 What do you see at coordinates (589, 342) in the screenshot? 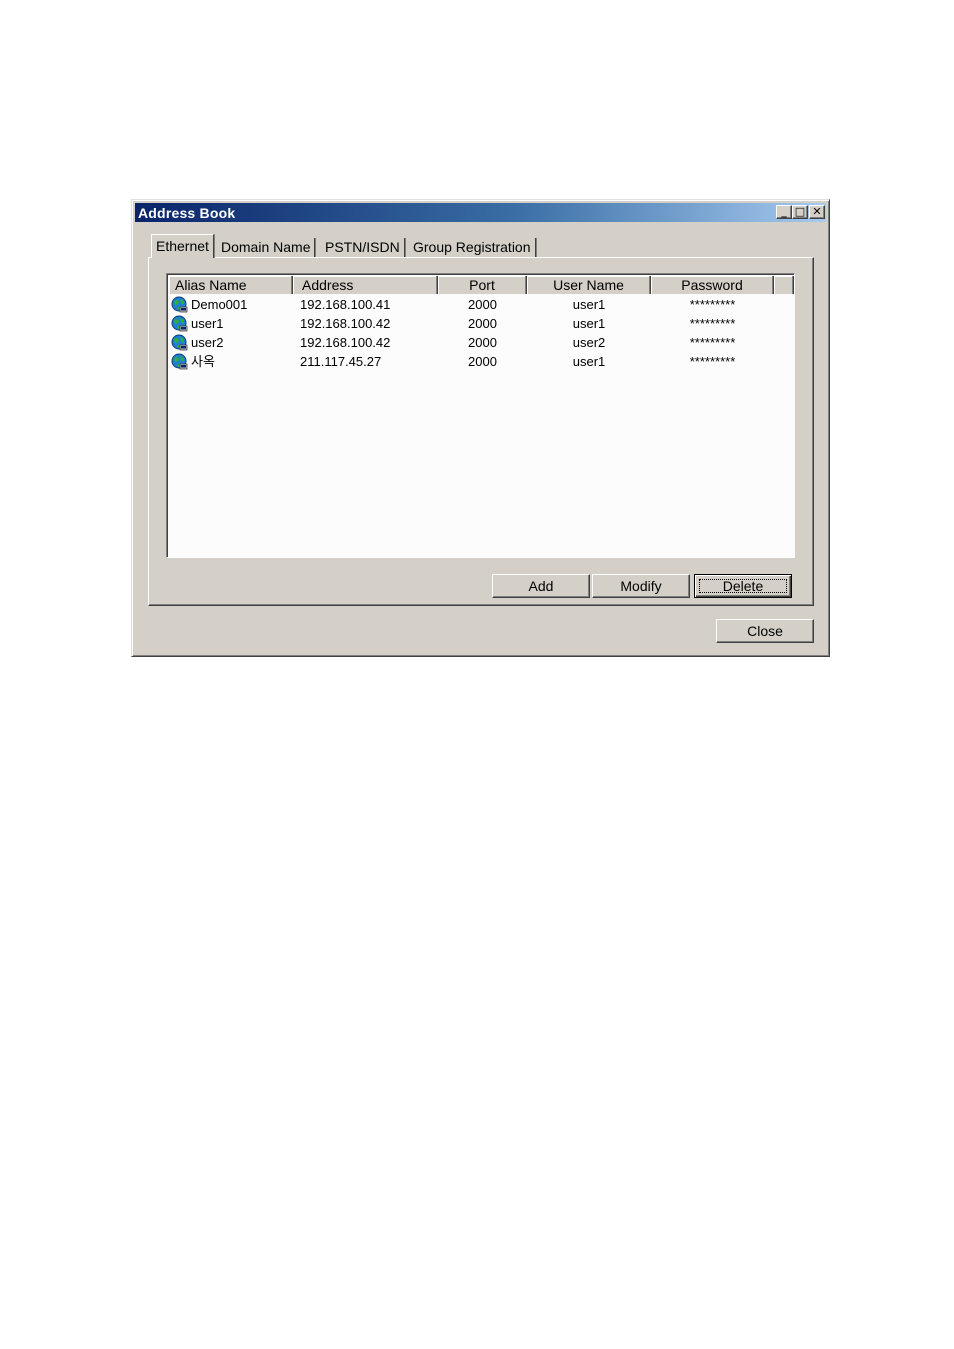
I see `cell-user-name: user2` at bounding box center [589, 342].